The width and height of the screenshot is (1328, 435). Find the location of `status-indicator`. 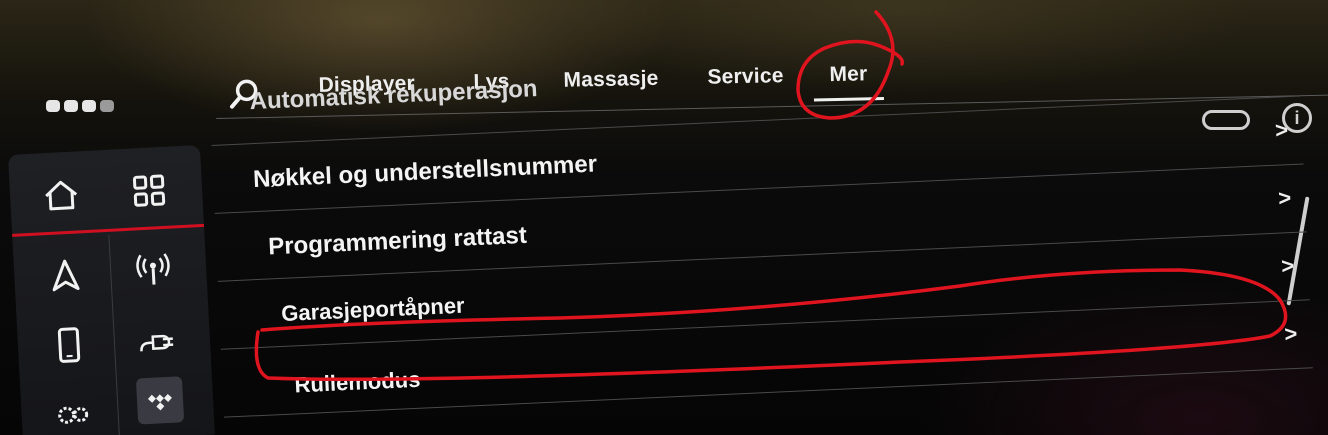

status-indicator is located at coordinates (80, 106).